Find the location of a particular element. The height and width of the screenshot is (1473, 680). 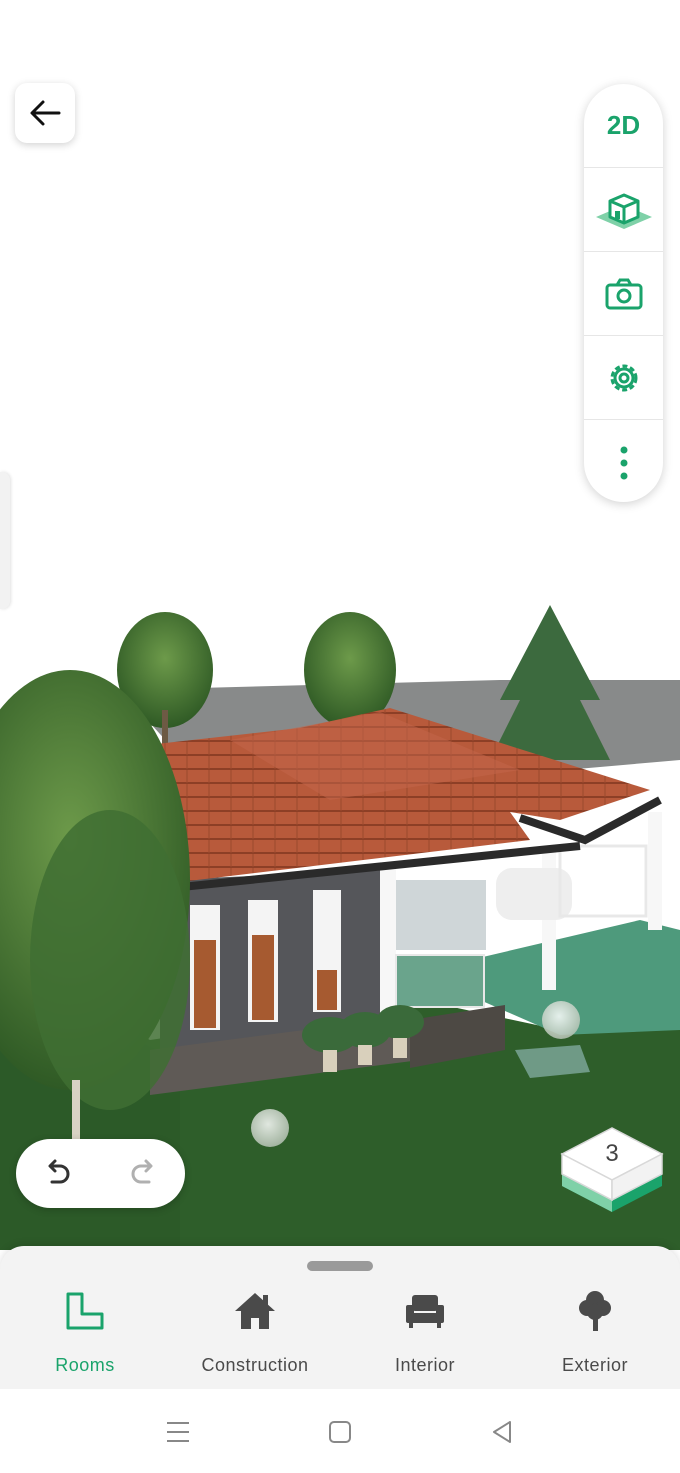

more-options-button is located at coordinates (623, 461).